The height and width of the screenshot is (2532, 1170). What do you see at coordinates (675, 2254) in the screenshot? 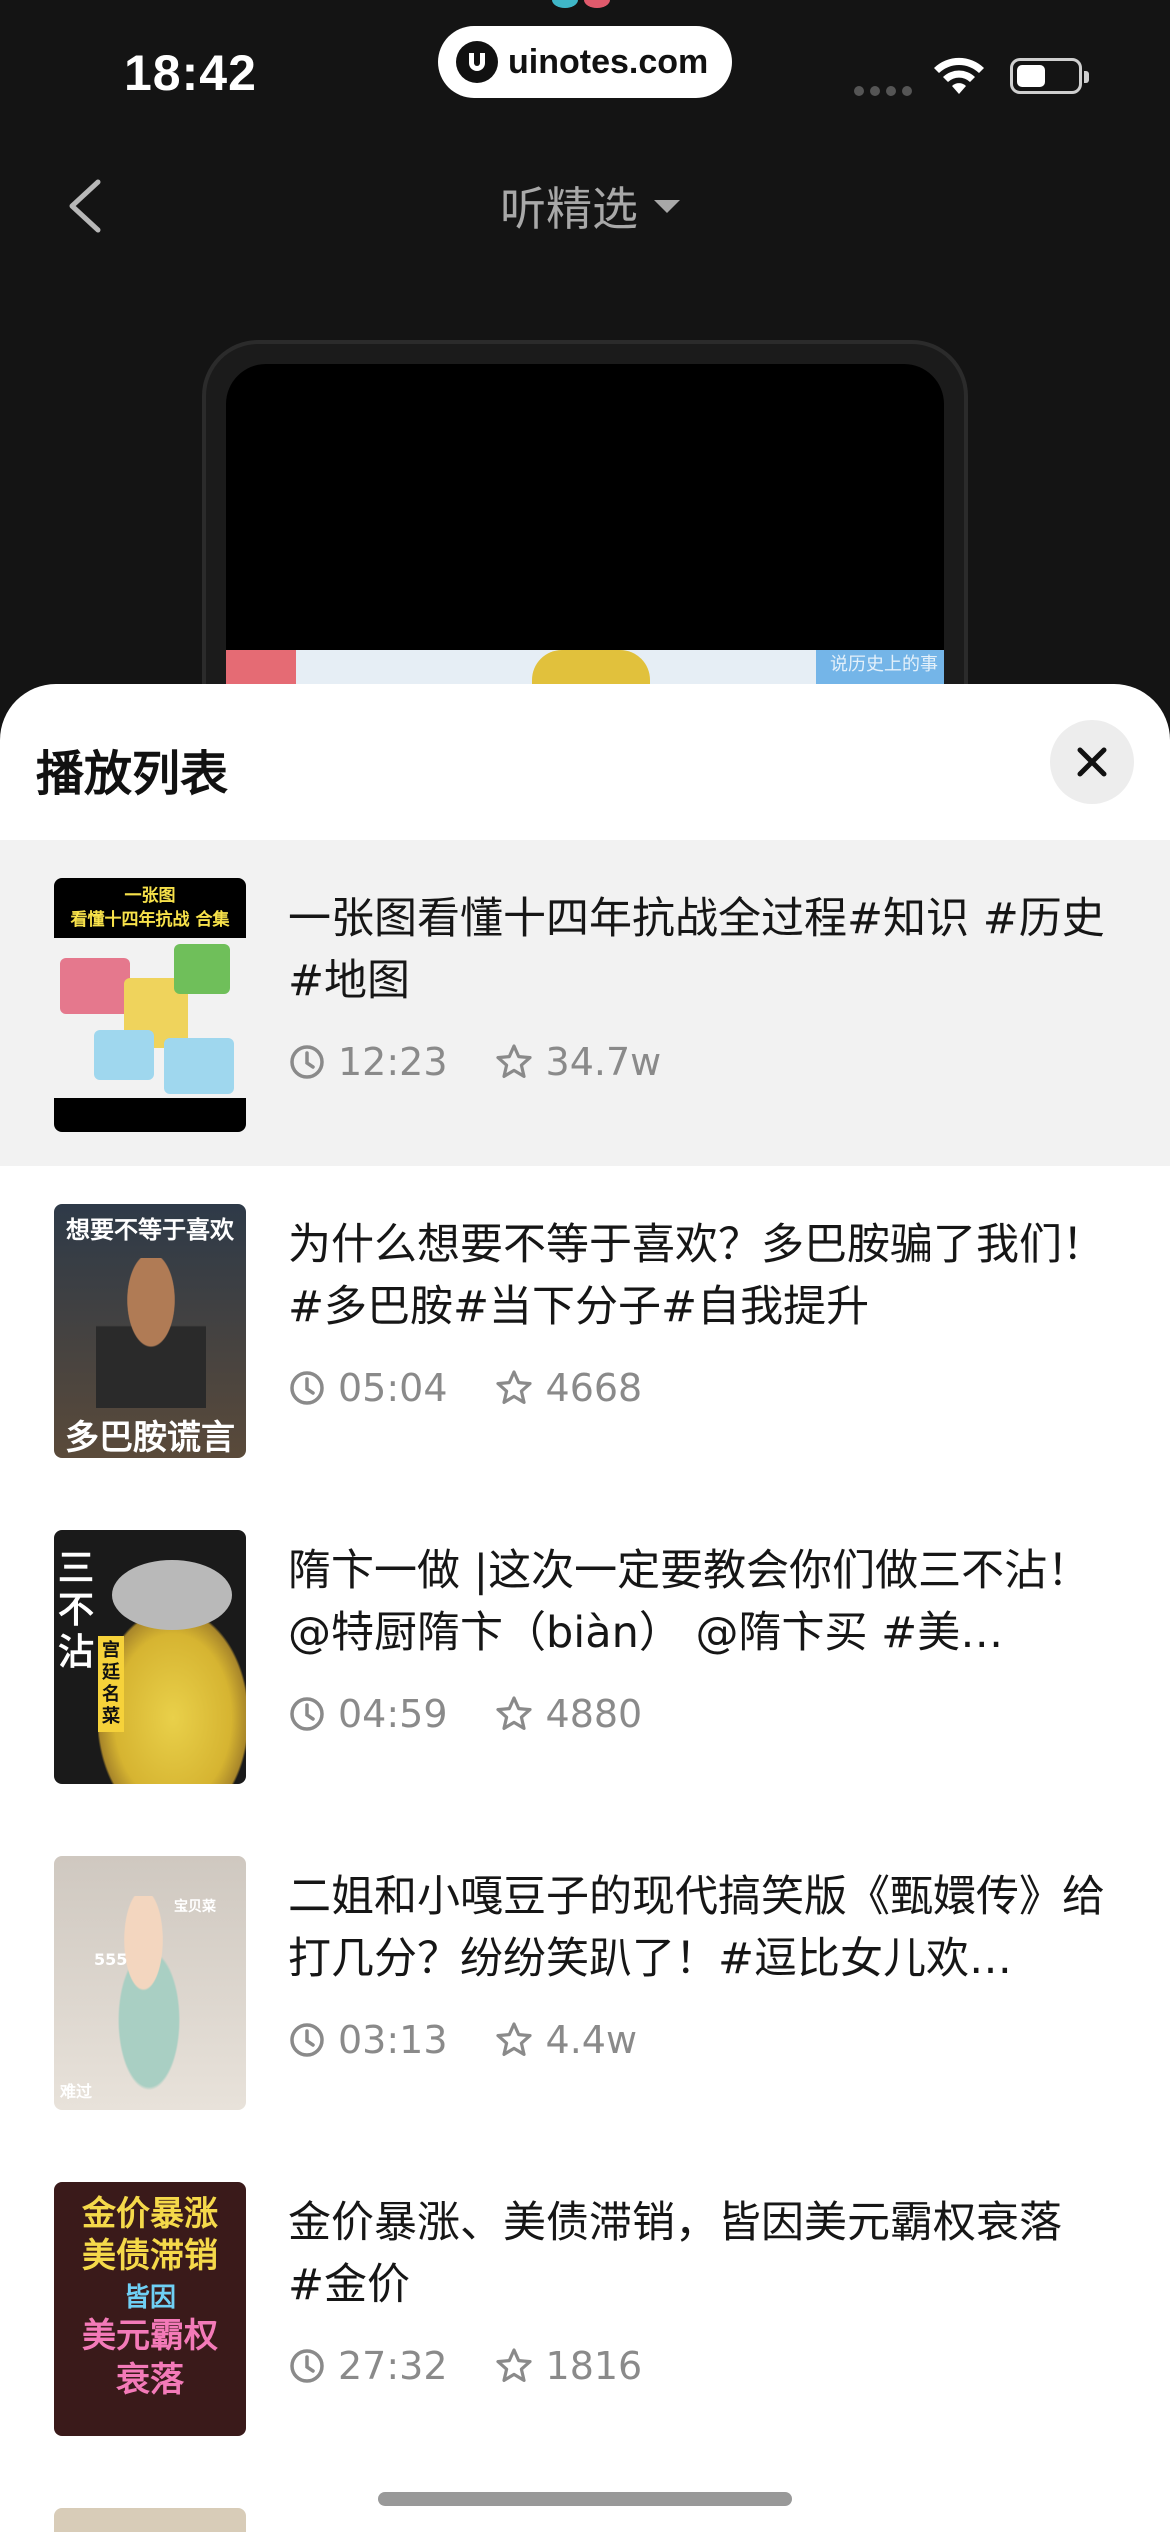
I see `item-title: 金价暴涨、美债滞销，皆因美元霸权衰落 #金价` at bounding box center [675, 2254].